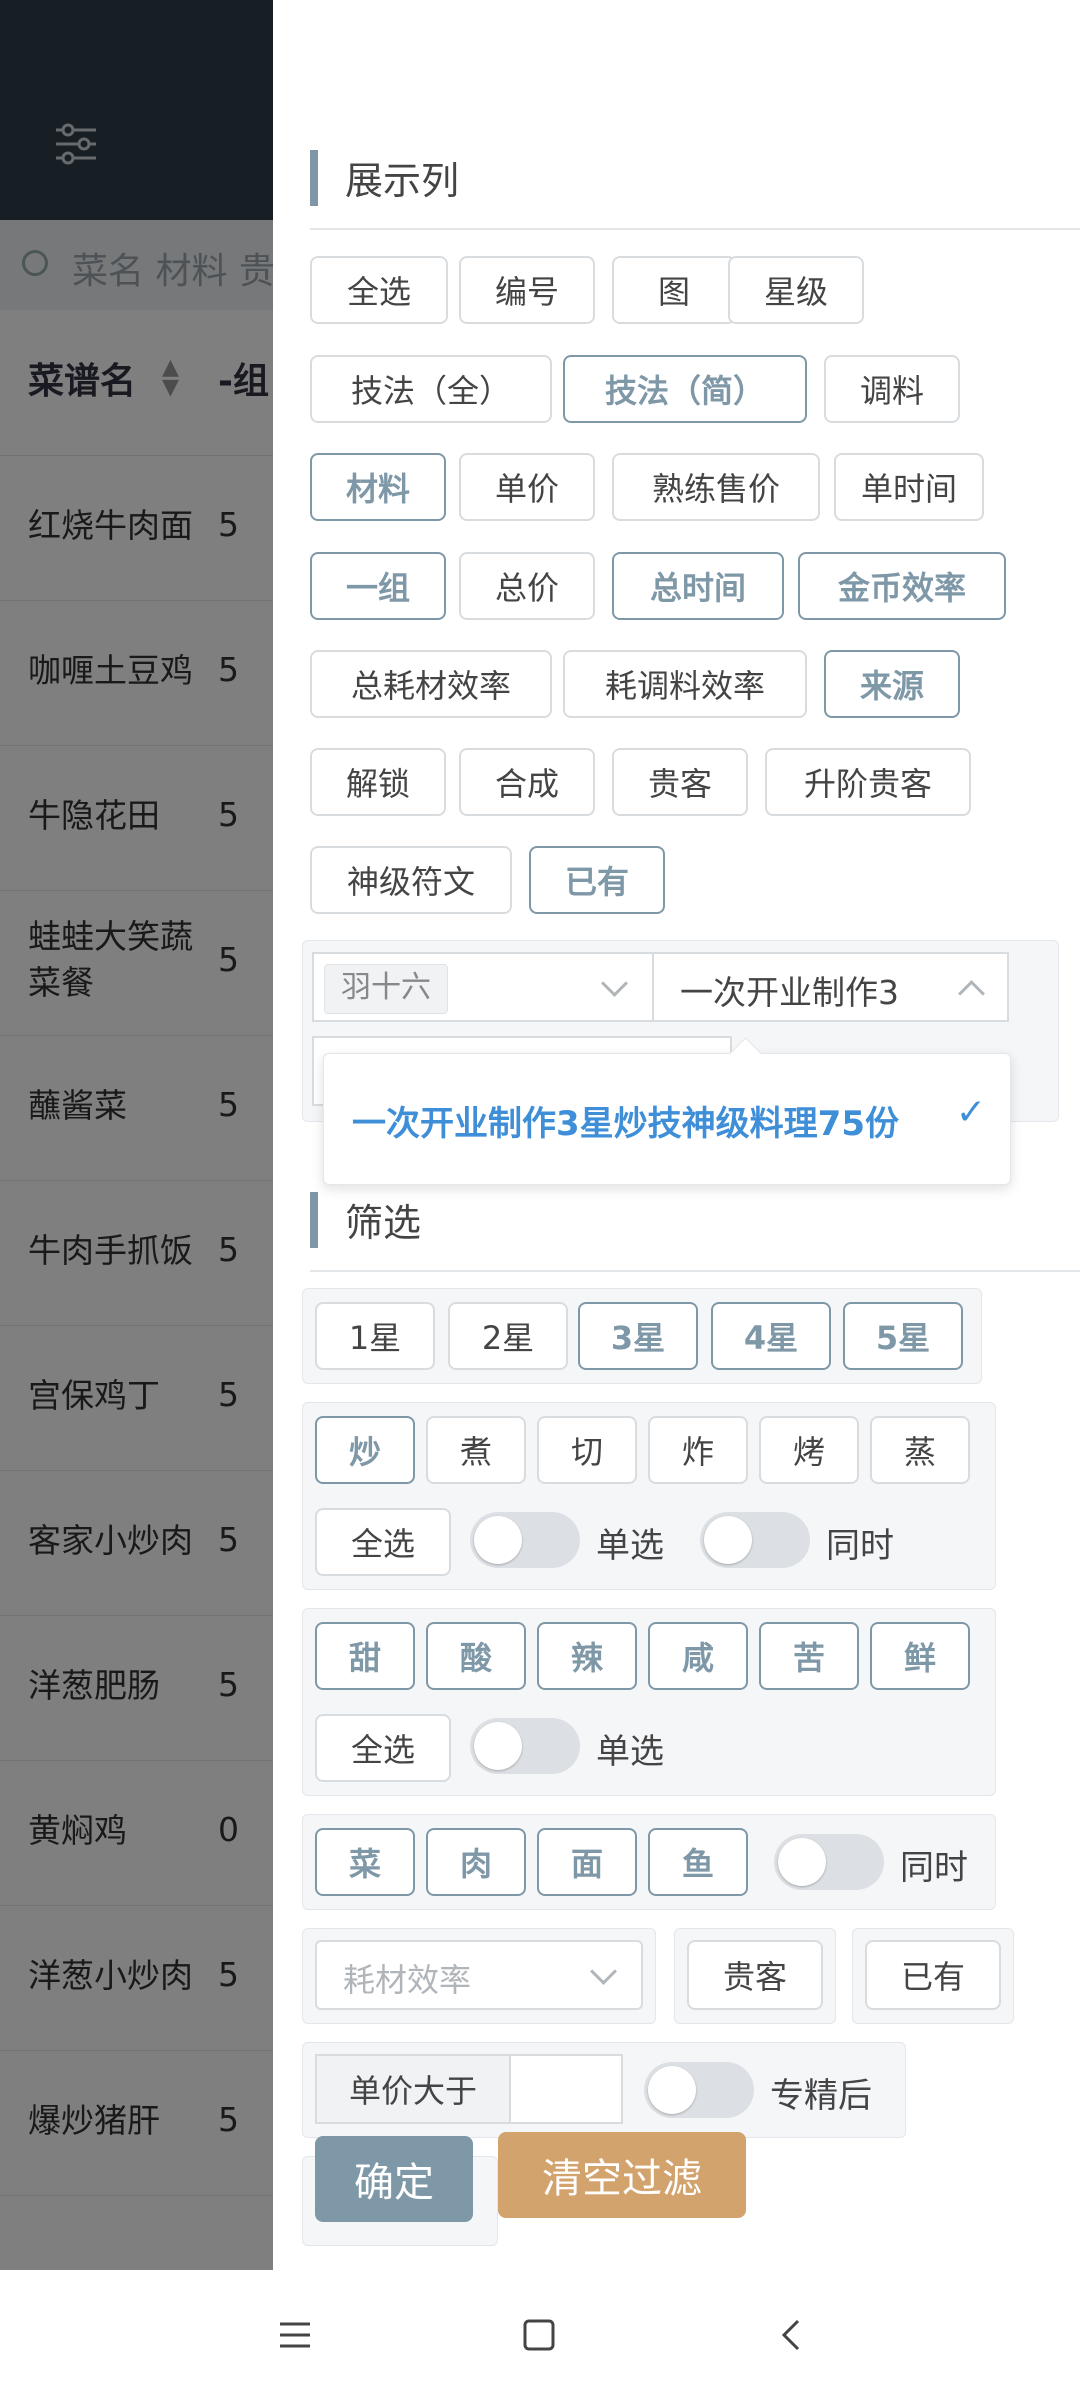 The width and height of the screenshot is (1080, 2400). I want to click on column-toggle-button: 耗调料效率, so click(685, 684).